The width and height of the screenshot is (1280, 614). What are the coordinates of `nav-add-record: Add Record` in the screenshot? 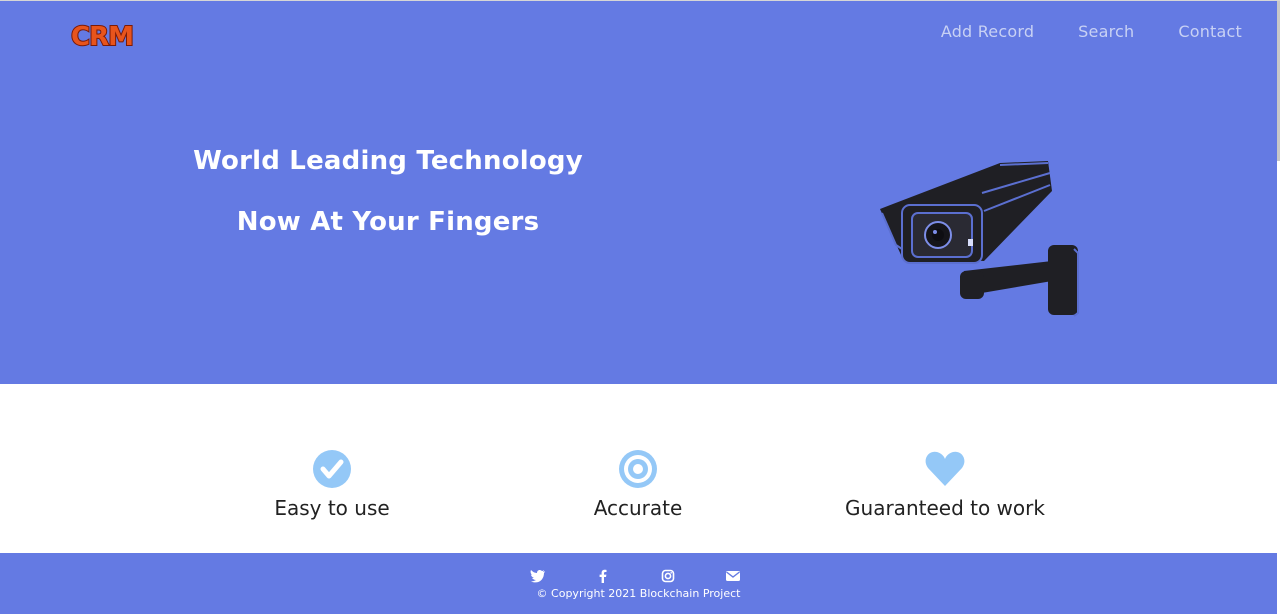 It's located at (987, 31).